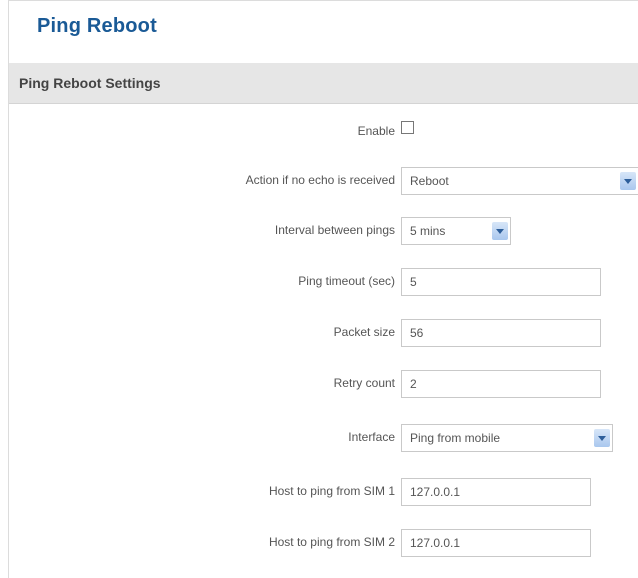 This screenshot has height=578, width=638. I want to click on retry-count-input: 2, so click(501, 384).